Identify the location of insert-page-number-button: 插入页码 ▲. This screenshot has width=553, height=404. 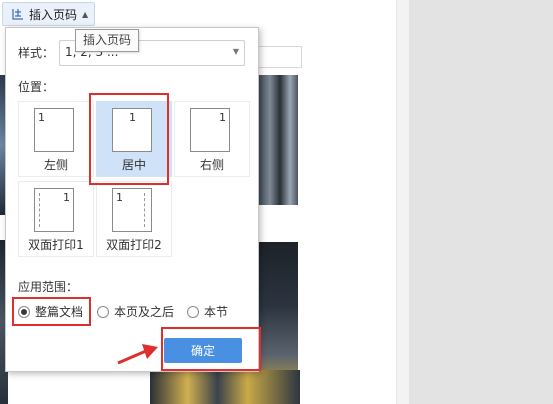
(49, 14).